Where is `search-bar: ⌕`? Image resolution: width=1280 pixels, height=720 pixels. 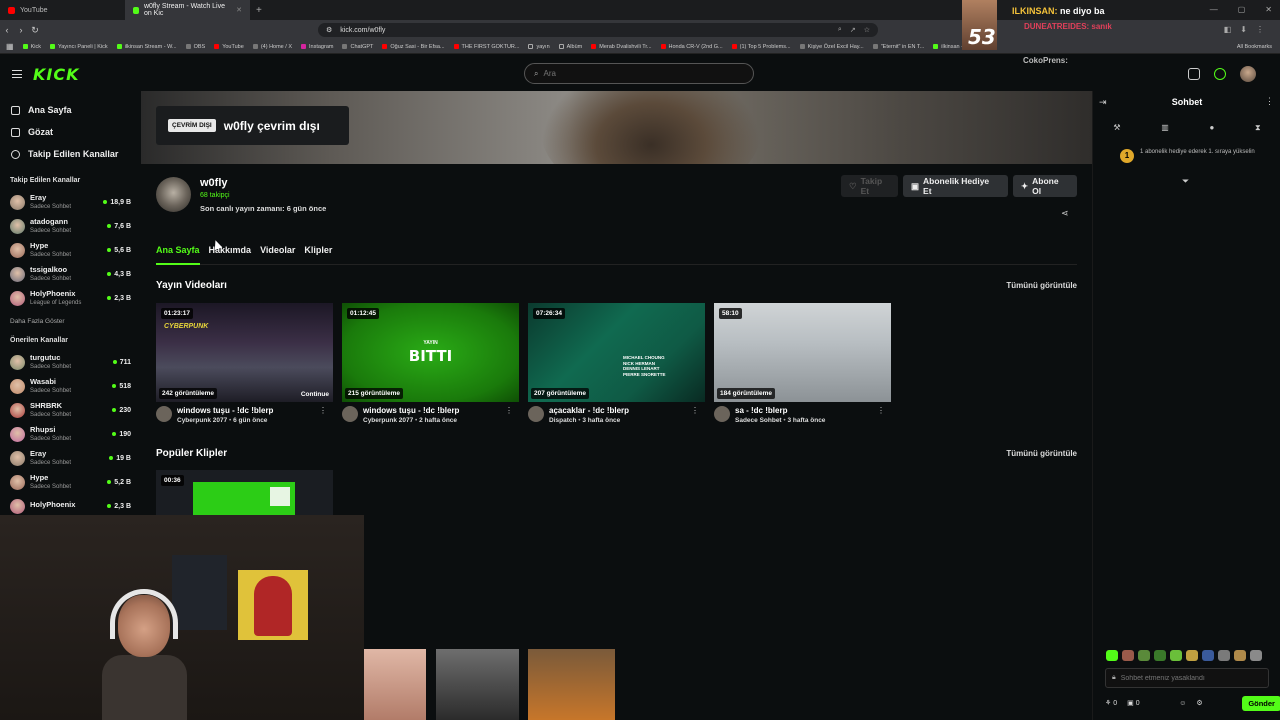
search-bar: ⌕ is located at coordinates (639, 73).